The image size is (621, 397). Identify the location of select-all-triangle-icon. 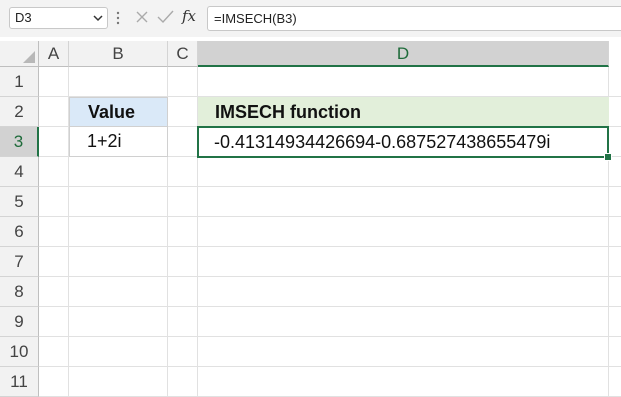
(29, 57).